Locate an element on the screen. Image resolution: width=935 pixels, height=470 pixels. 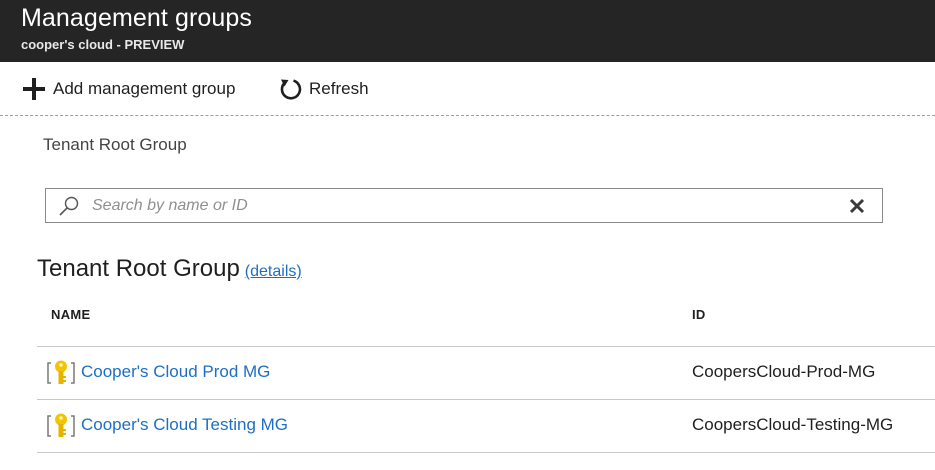
management-group-id: CoopersCloud-Testing-MG is located at coordinates (793, 424).